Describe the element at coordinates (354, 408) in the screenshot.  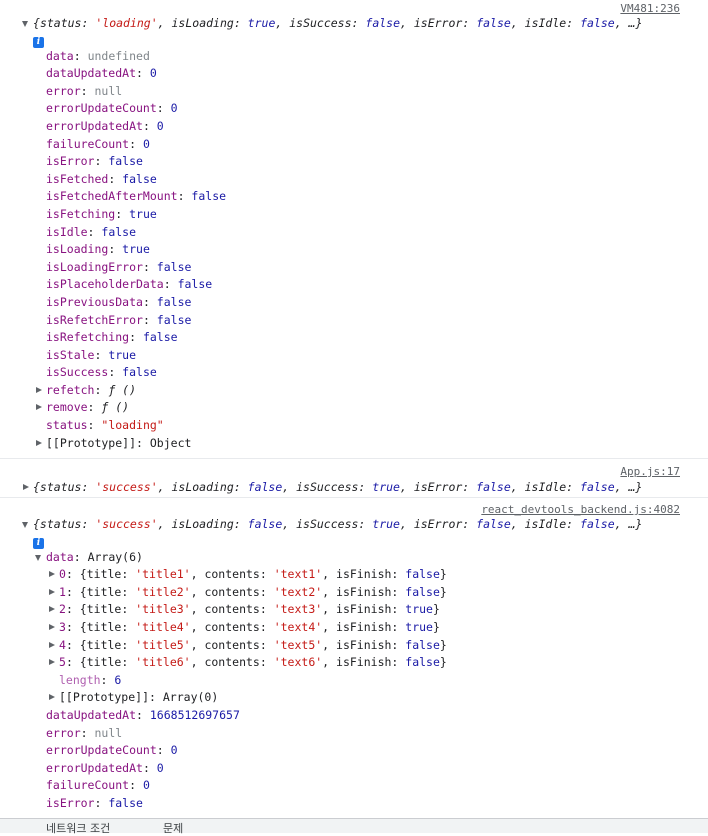
I see `property-remove: remove: ƒ ()` at that location.